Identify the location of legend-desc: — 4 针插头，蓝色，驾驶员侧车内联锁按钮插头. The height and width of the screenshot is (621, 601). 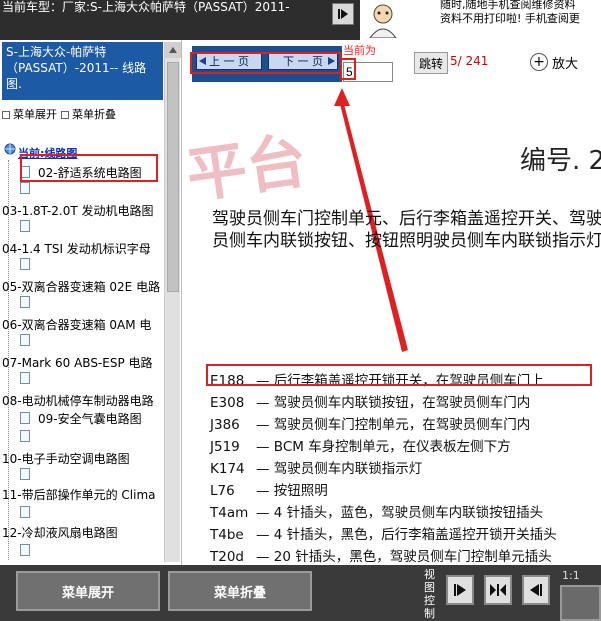
(400, 513).